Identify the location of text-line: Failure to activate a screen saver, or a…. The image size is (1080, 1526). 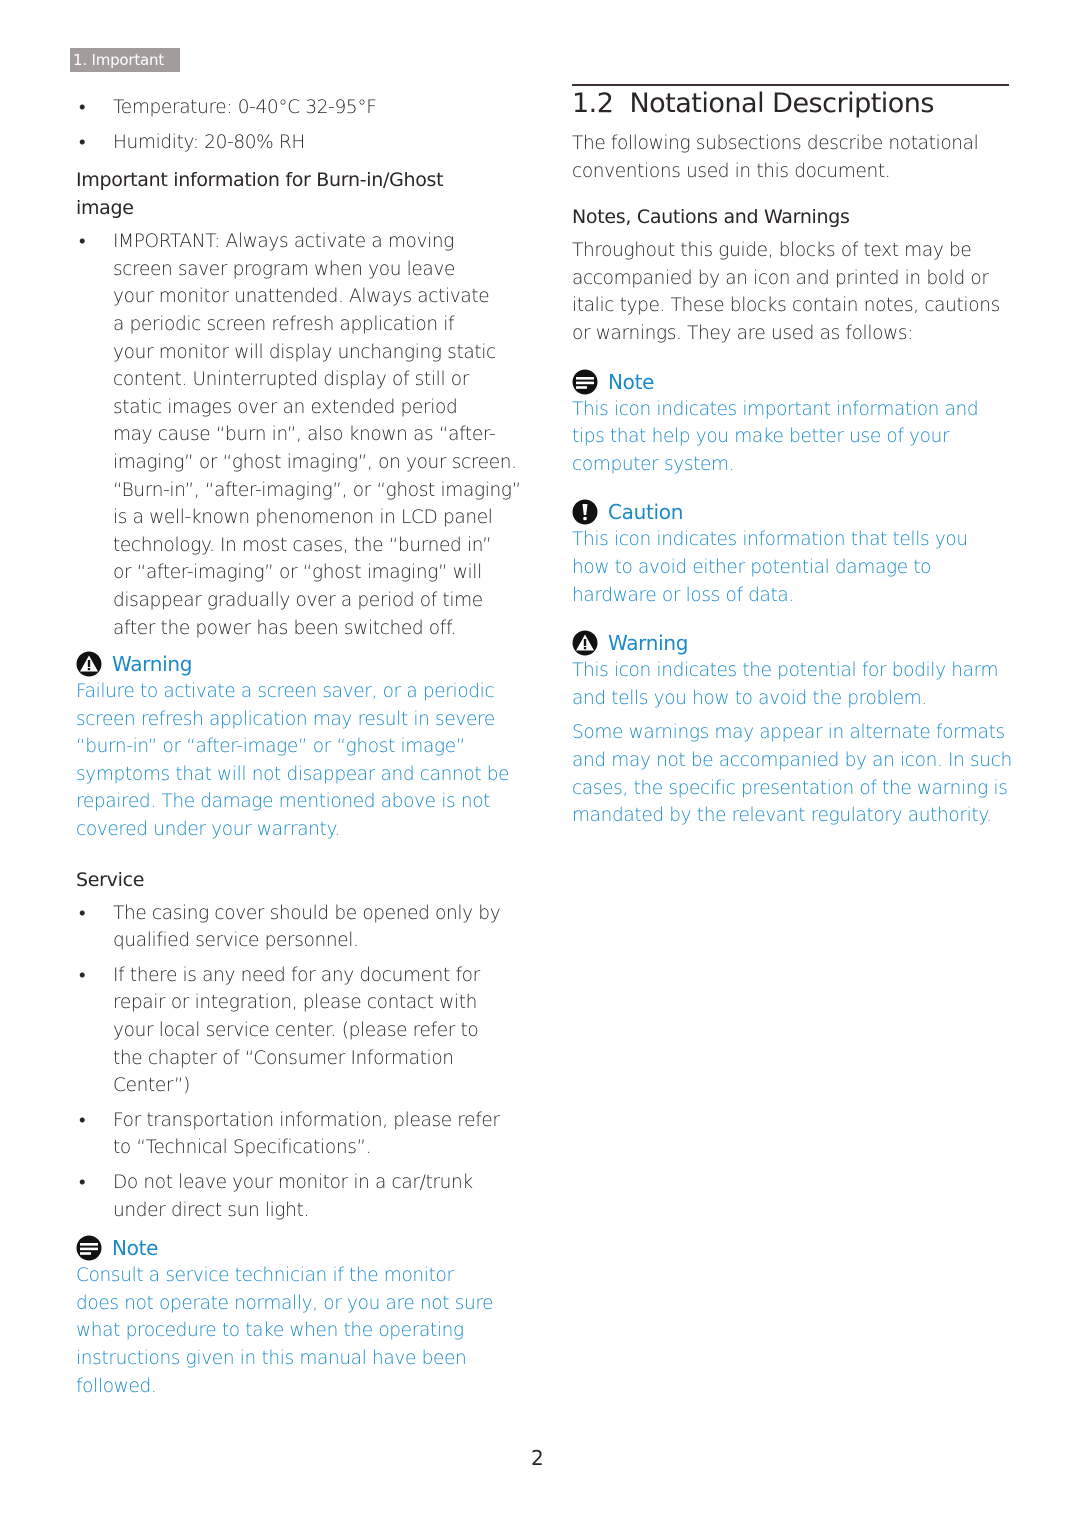
(285, 692).